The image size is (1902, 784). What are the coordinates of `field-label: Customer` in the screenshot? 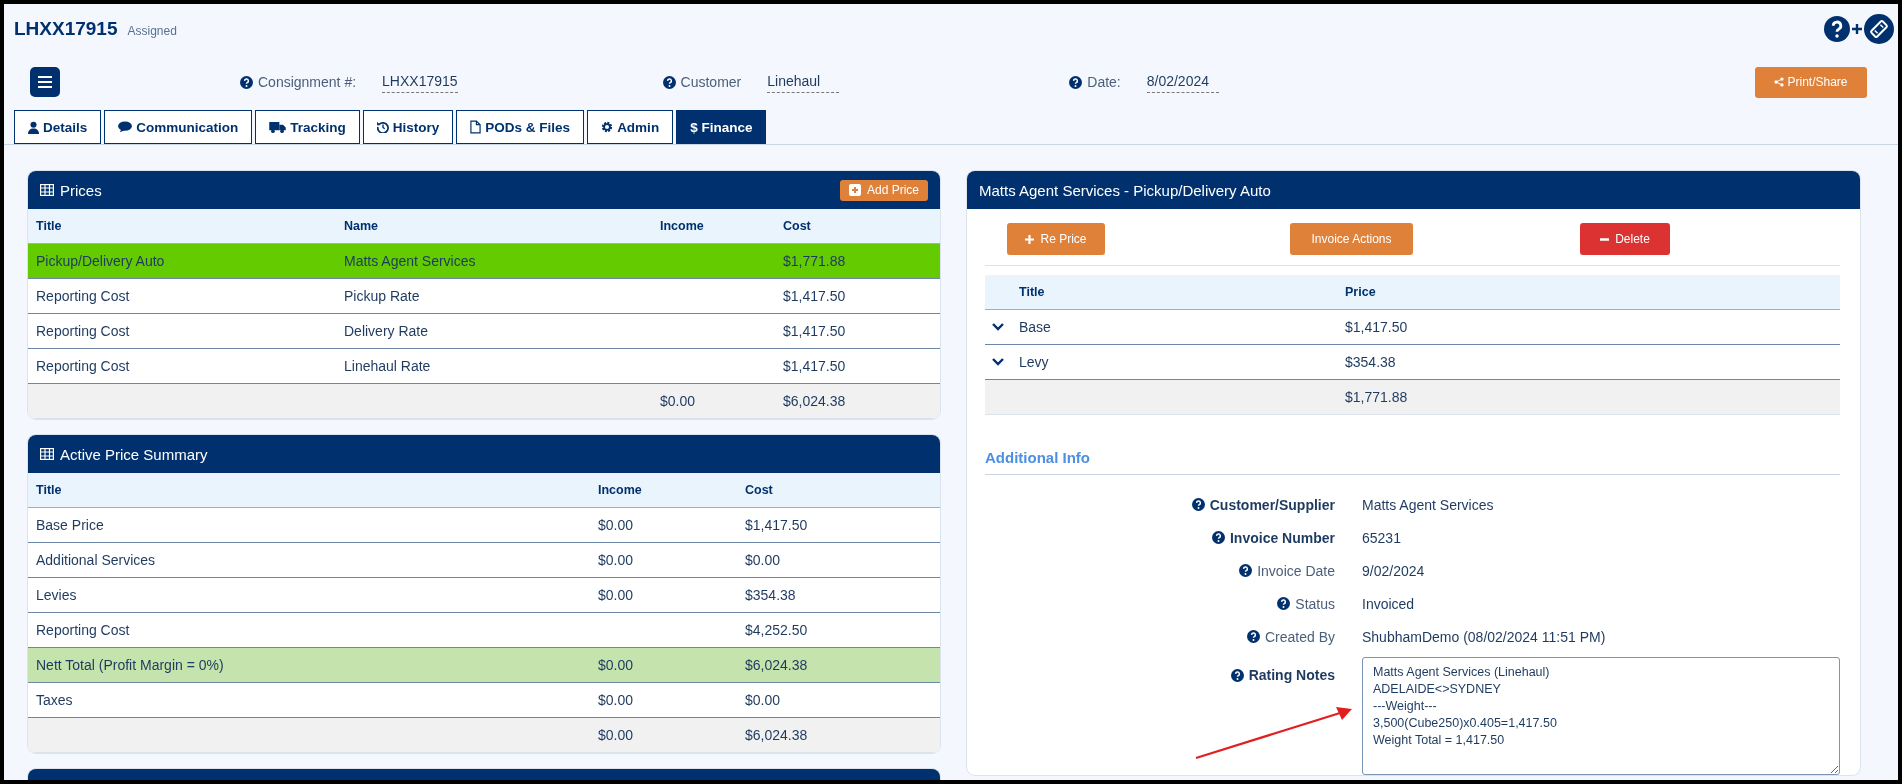 It's located at (711, 82).